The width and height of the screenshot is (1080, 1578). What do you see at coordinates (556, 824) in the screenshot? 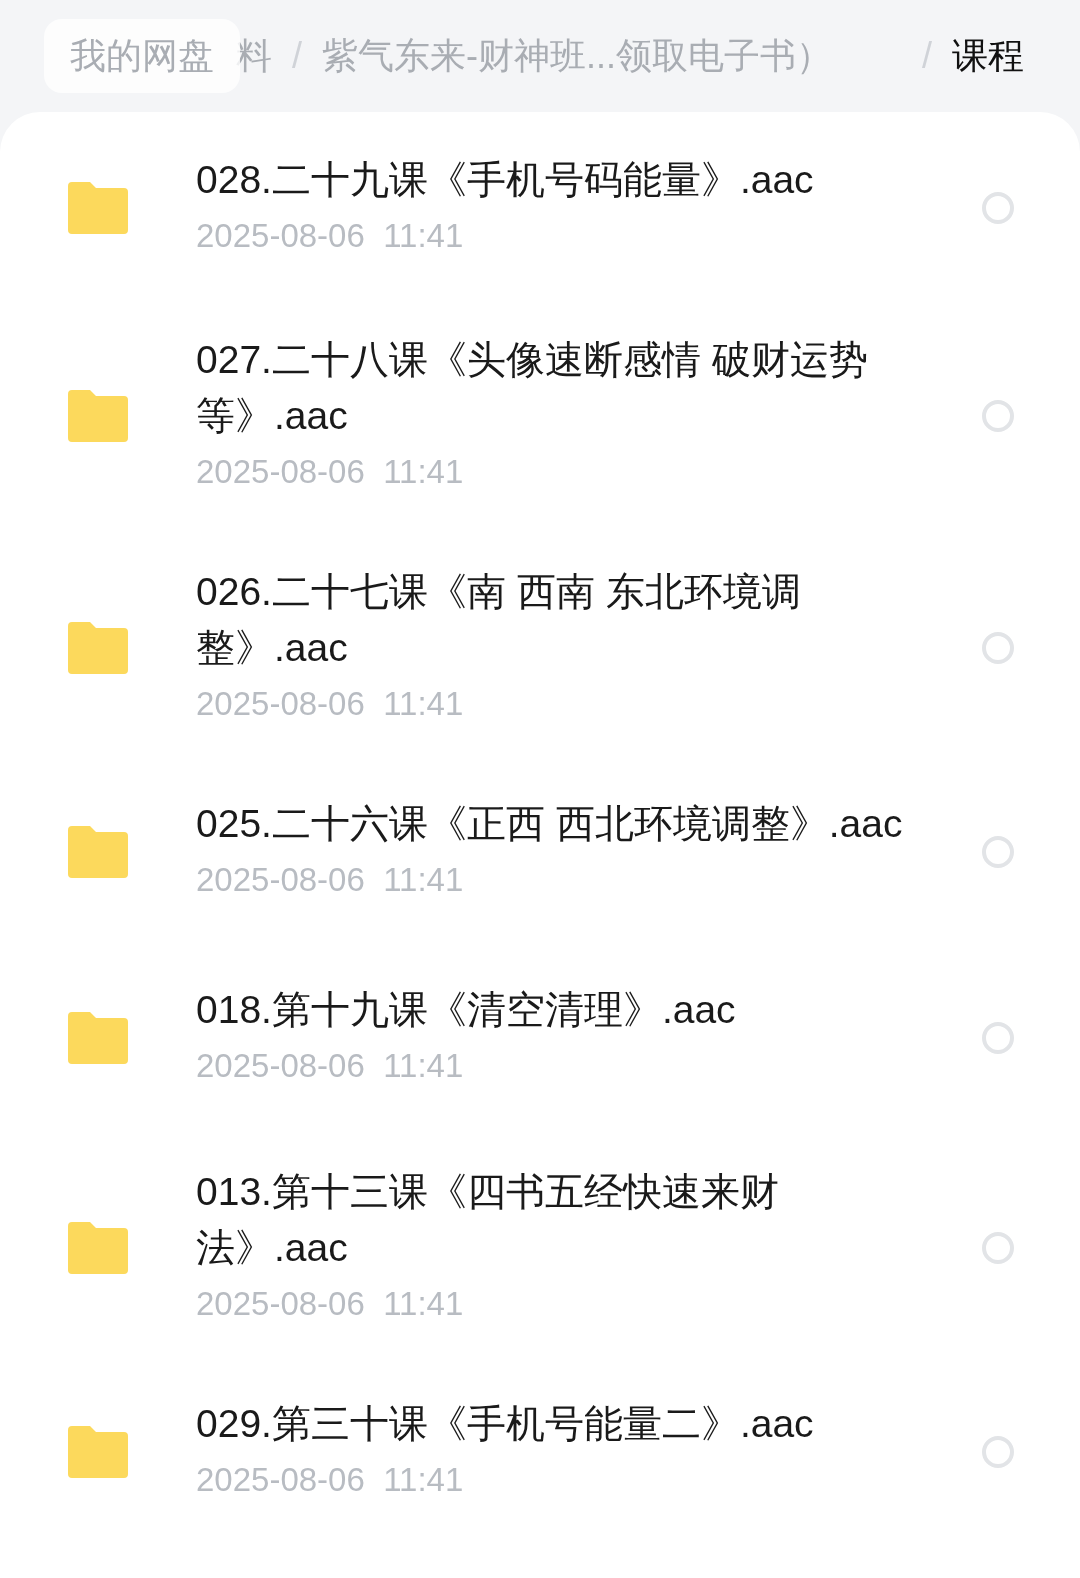
I see `file-name: 025.二十六课《正西 西北环境调整》.aac` at bounding box center [556, 824].